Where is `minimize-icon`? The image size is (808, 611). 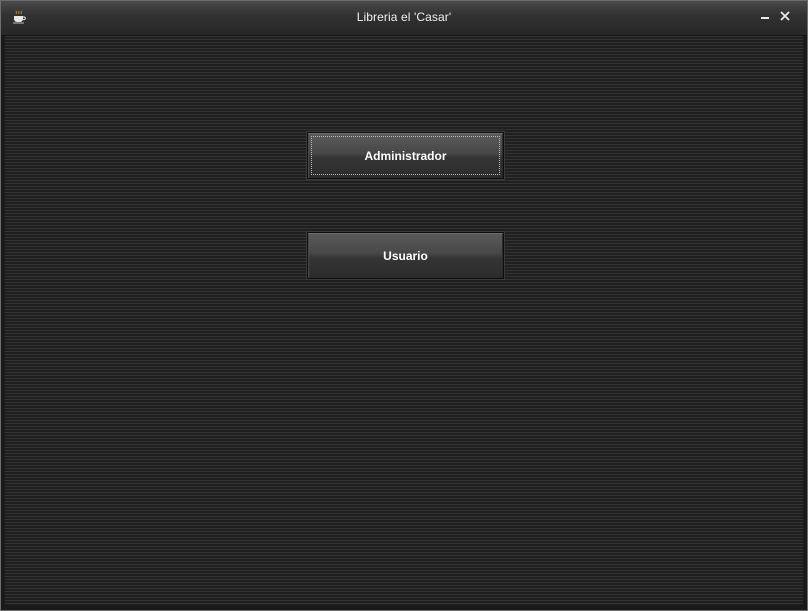
minimize-icon is located at coordinates (765, 16).